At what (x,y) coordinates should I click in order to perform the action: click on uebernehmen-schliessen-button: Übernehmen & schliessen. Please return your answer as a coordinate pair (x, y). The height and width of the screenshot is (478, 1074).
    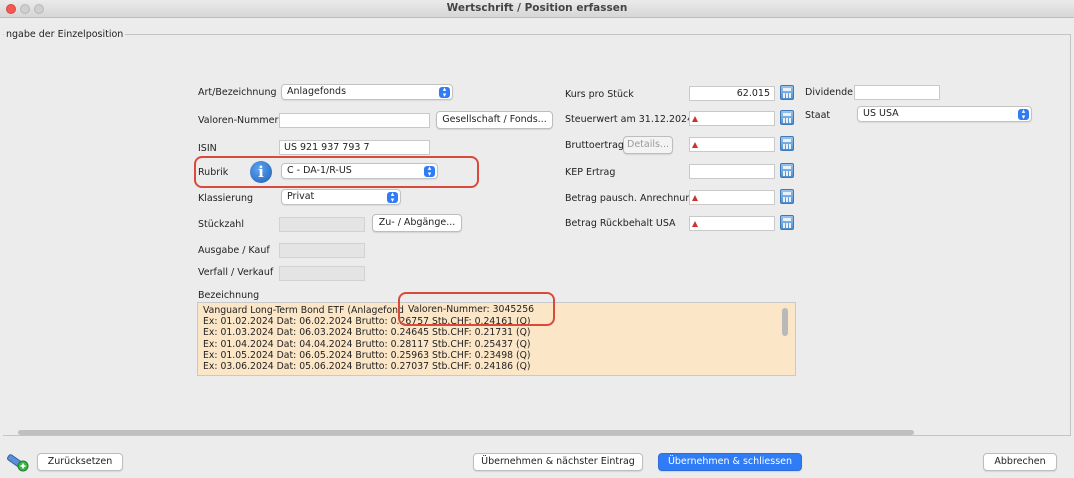
    Looking at the image, I should click on (730, 462).